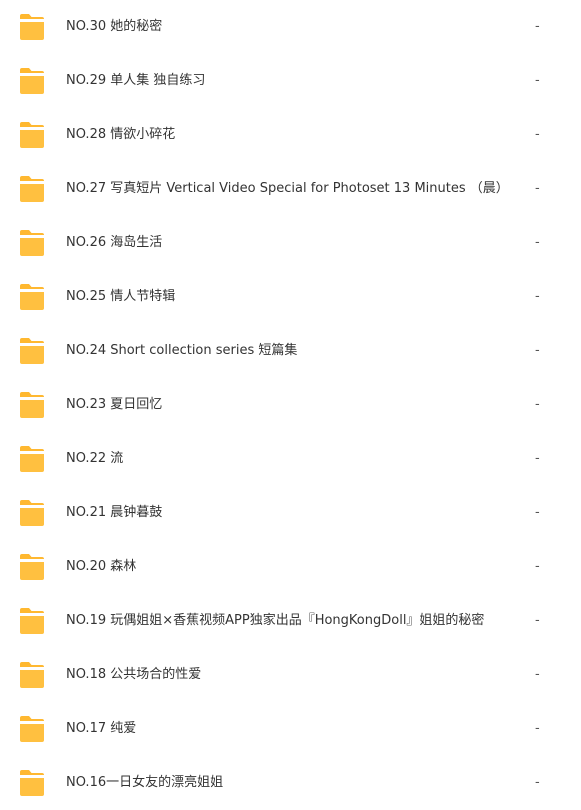 The height and width of the screenshot is (810, 581). What do you see at coordinates (290, 513) in the screenshot?
I see `file-row: NO.21 晨钟暮鼓 -` at bounding box center [290, 513].